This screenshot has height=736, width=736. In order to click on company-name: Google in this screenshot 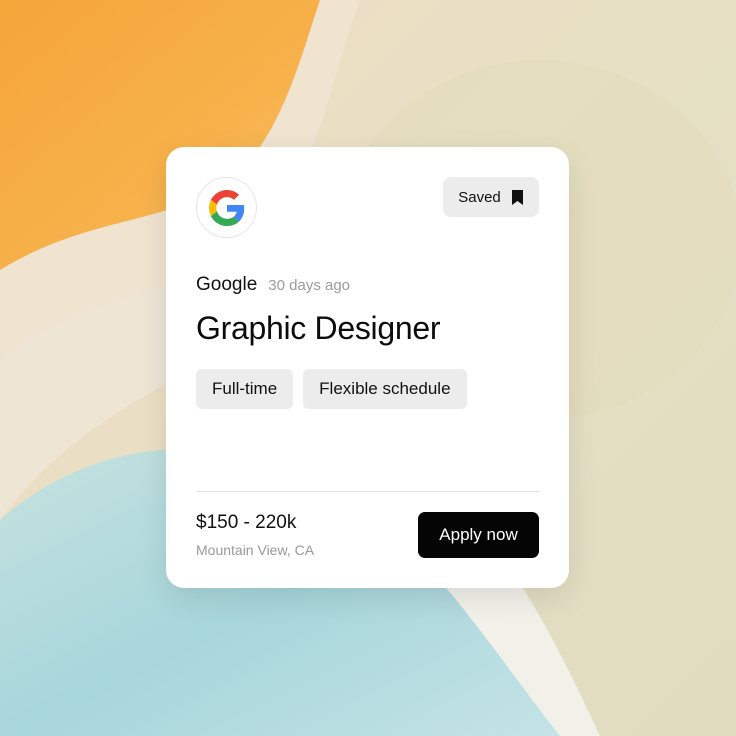, I will do `click(227, 284)`.